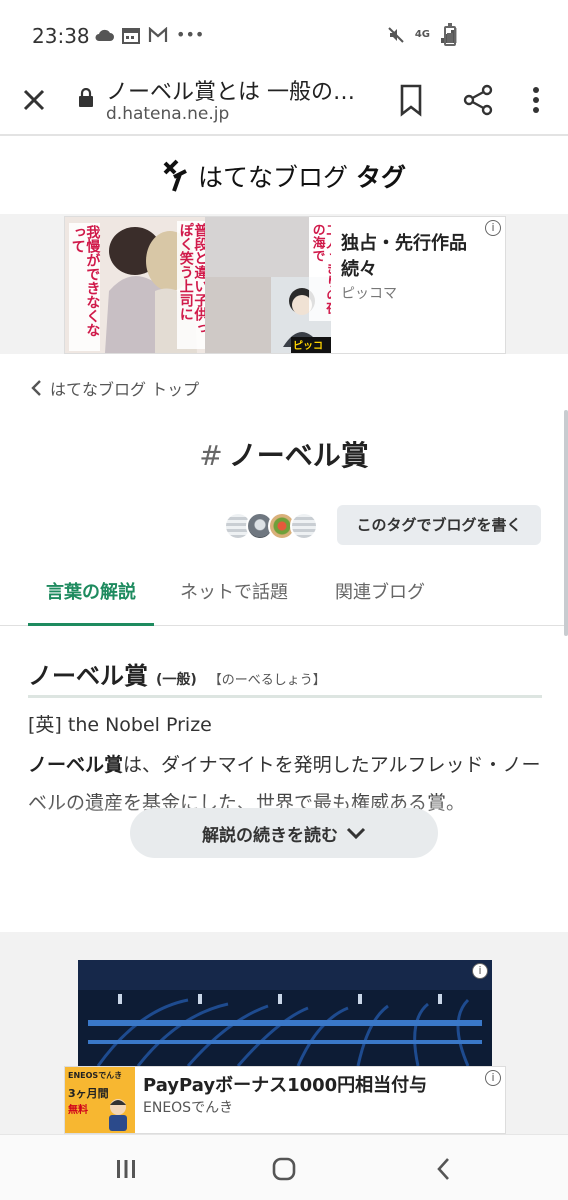 Image resolution: width=568 pixels, height=1200 pixels. I want to click on back-icon, so click(444, 1169).